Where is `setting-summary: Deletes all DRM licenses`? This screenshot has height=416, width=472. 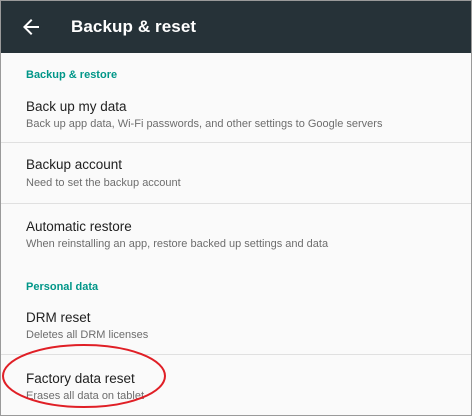 setting-summary: Deletes all DRM licenses is located at coordinates (87, 335).